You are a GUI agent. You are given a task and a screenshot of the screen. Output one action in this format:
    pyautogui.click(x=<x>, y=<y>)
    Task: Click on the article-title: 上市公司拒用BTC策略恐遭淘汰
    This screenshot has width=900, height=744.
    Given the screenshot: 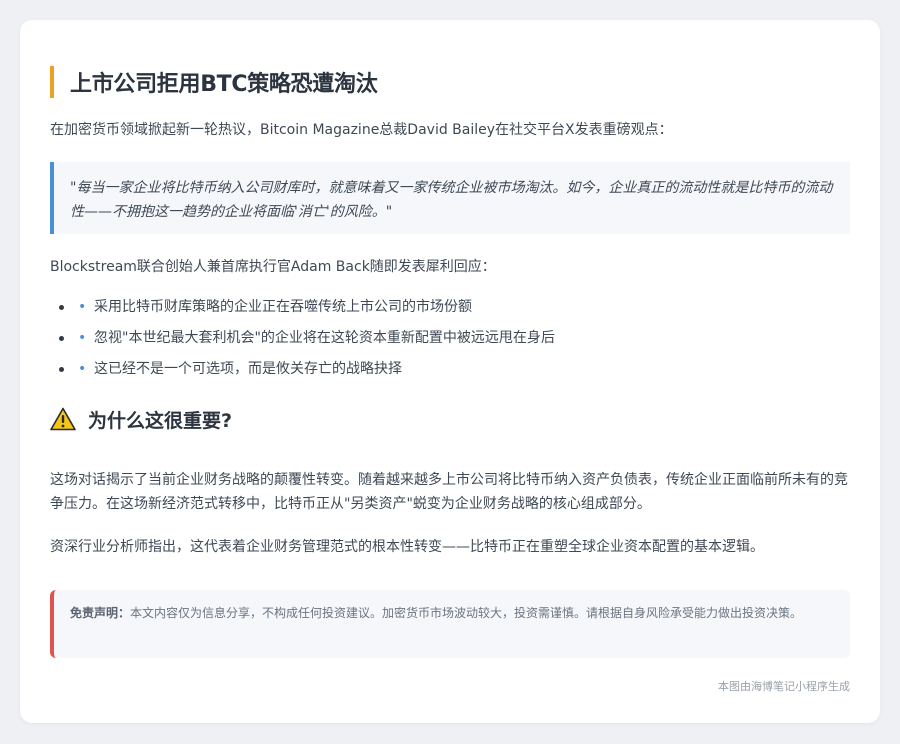 What is the action you would take?
    pyautogui.click(x=224, y=84)
    